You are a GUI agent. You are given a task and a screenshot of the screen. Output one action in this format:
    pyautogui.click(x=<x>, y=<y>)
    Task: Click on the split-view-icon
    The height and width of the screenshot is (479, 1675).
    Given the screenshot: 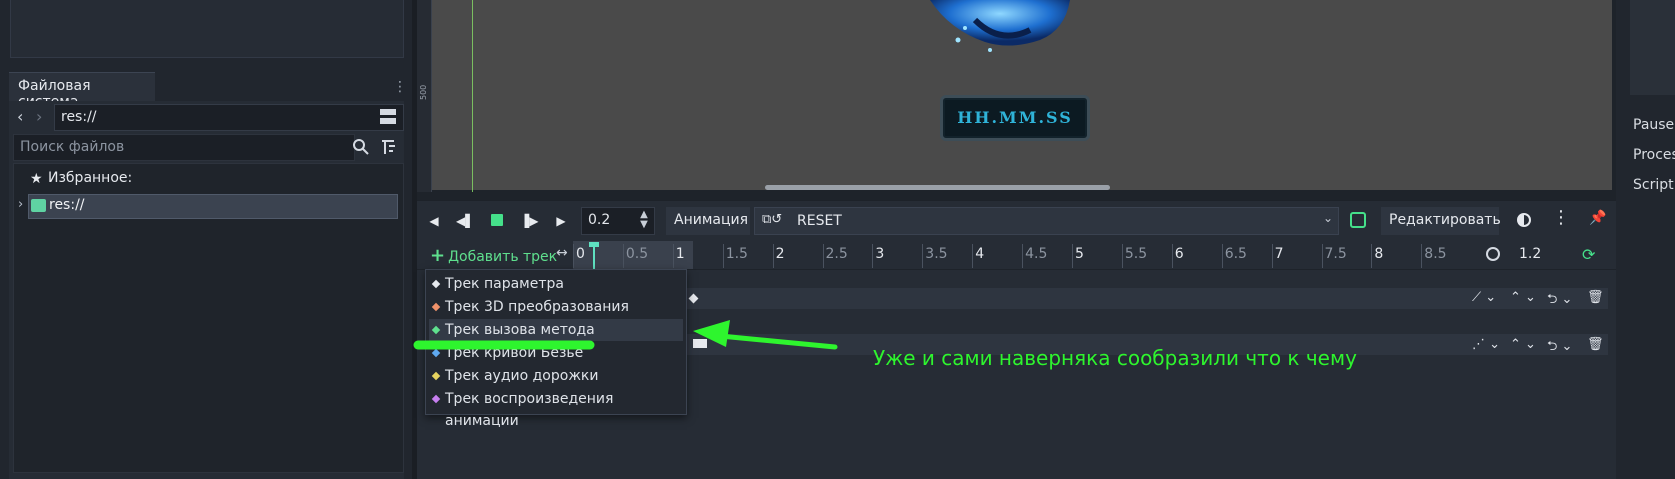 What is the action you would take?
    pyautogui.click(x=388, y=117)
    